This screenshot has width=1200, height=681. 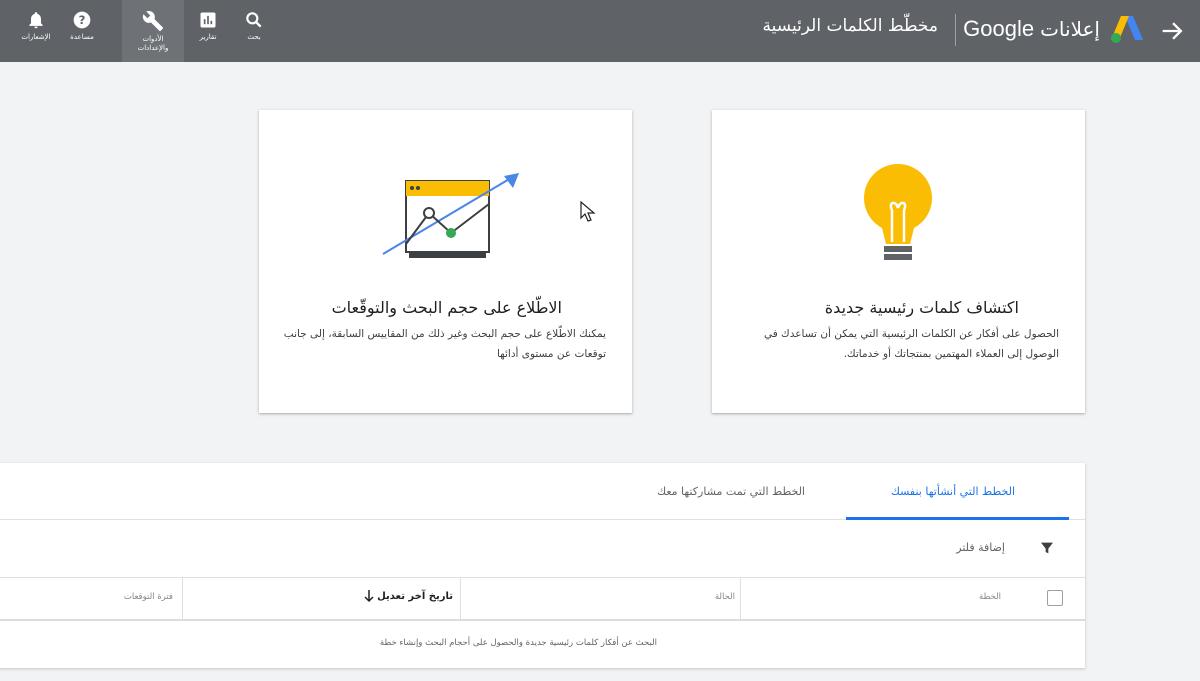 What do you see at coordinates (82, 37) in the screenshot?
I see `help-label: مساعدة` at bounding box center [82, 37].